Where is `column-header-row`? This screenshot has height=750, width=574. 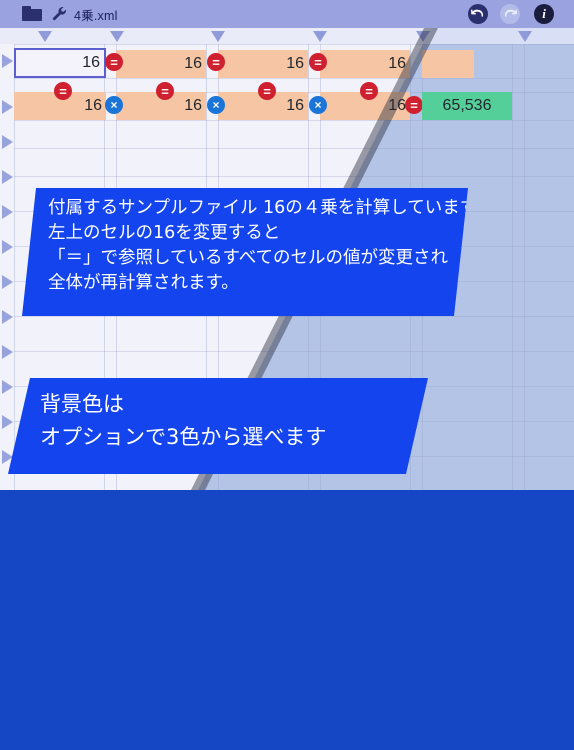
column-header-row is located at coordinates (287, 36).